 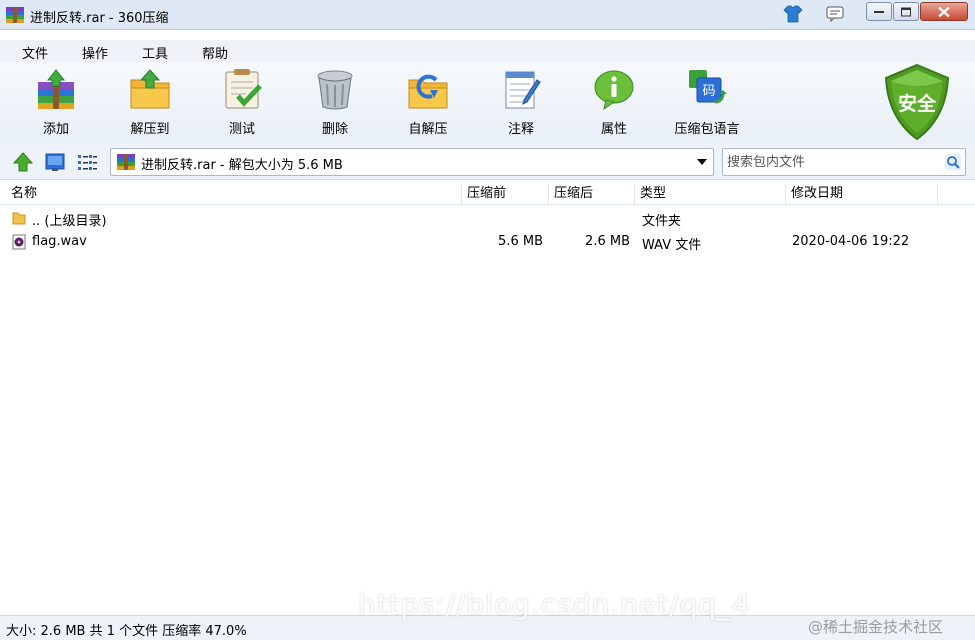 I want to click on self-extract-icon, so click(x=428, y=91).